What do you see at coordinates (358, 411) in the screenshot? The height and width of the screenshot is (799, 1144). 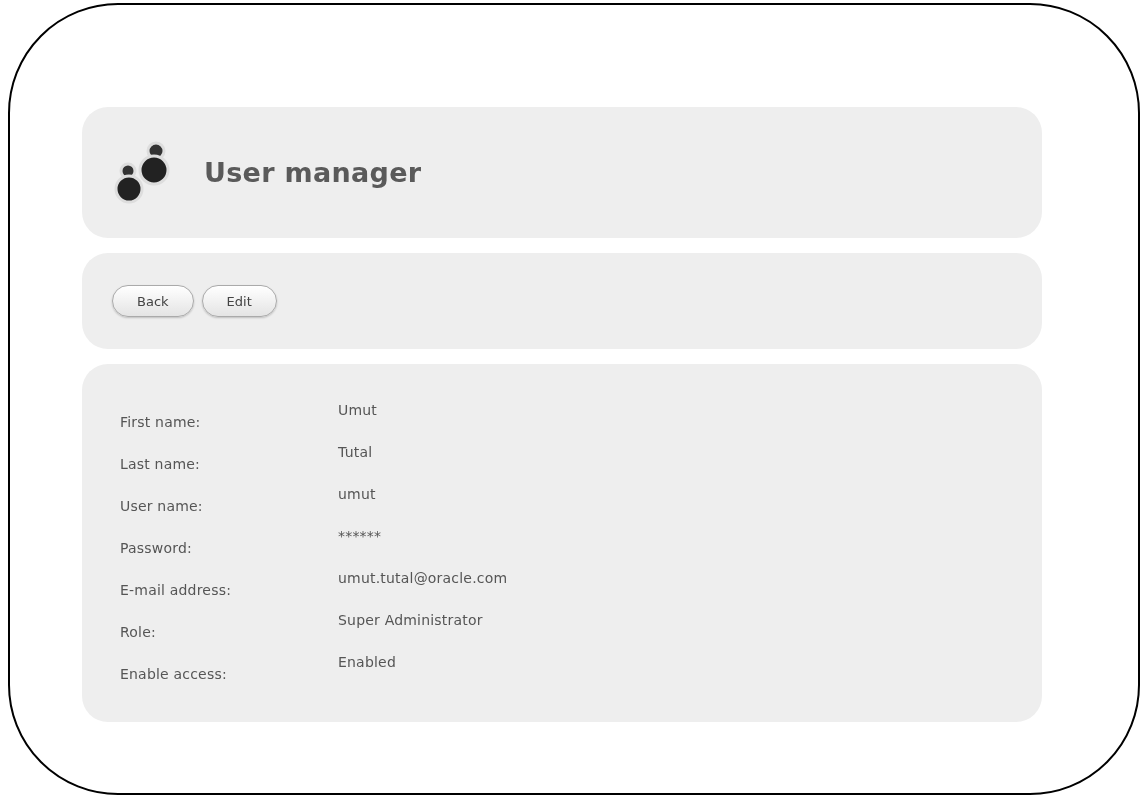 I see `field-value: Umut` at bounding box center [358, 411].